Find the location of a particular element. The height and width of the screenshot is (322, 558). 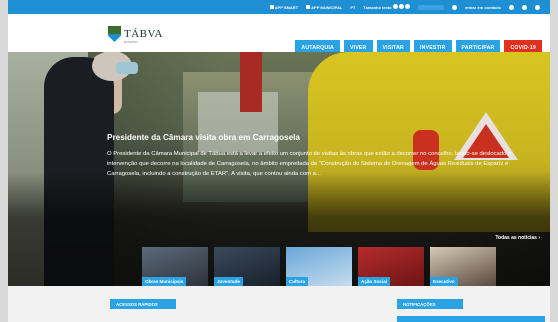

all-news-link: Todas as notícias › is located at coordinates (517, 238).